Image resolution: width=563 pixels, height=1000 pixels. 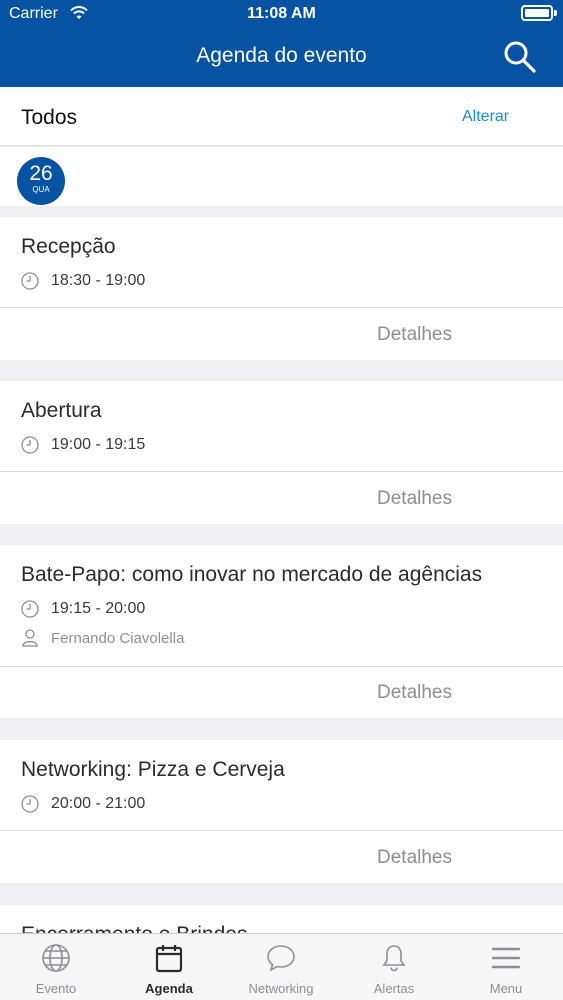 I want to click on session-title: Recepção, so click(x=68, y=246).